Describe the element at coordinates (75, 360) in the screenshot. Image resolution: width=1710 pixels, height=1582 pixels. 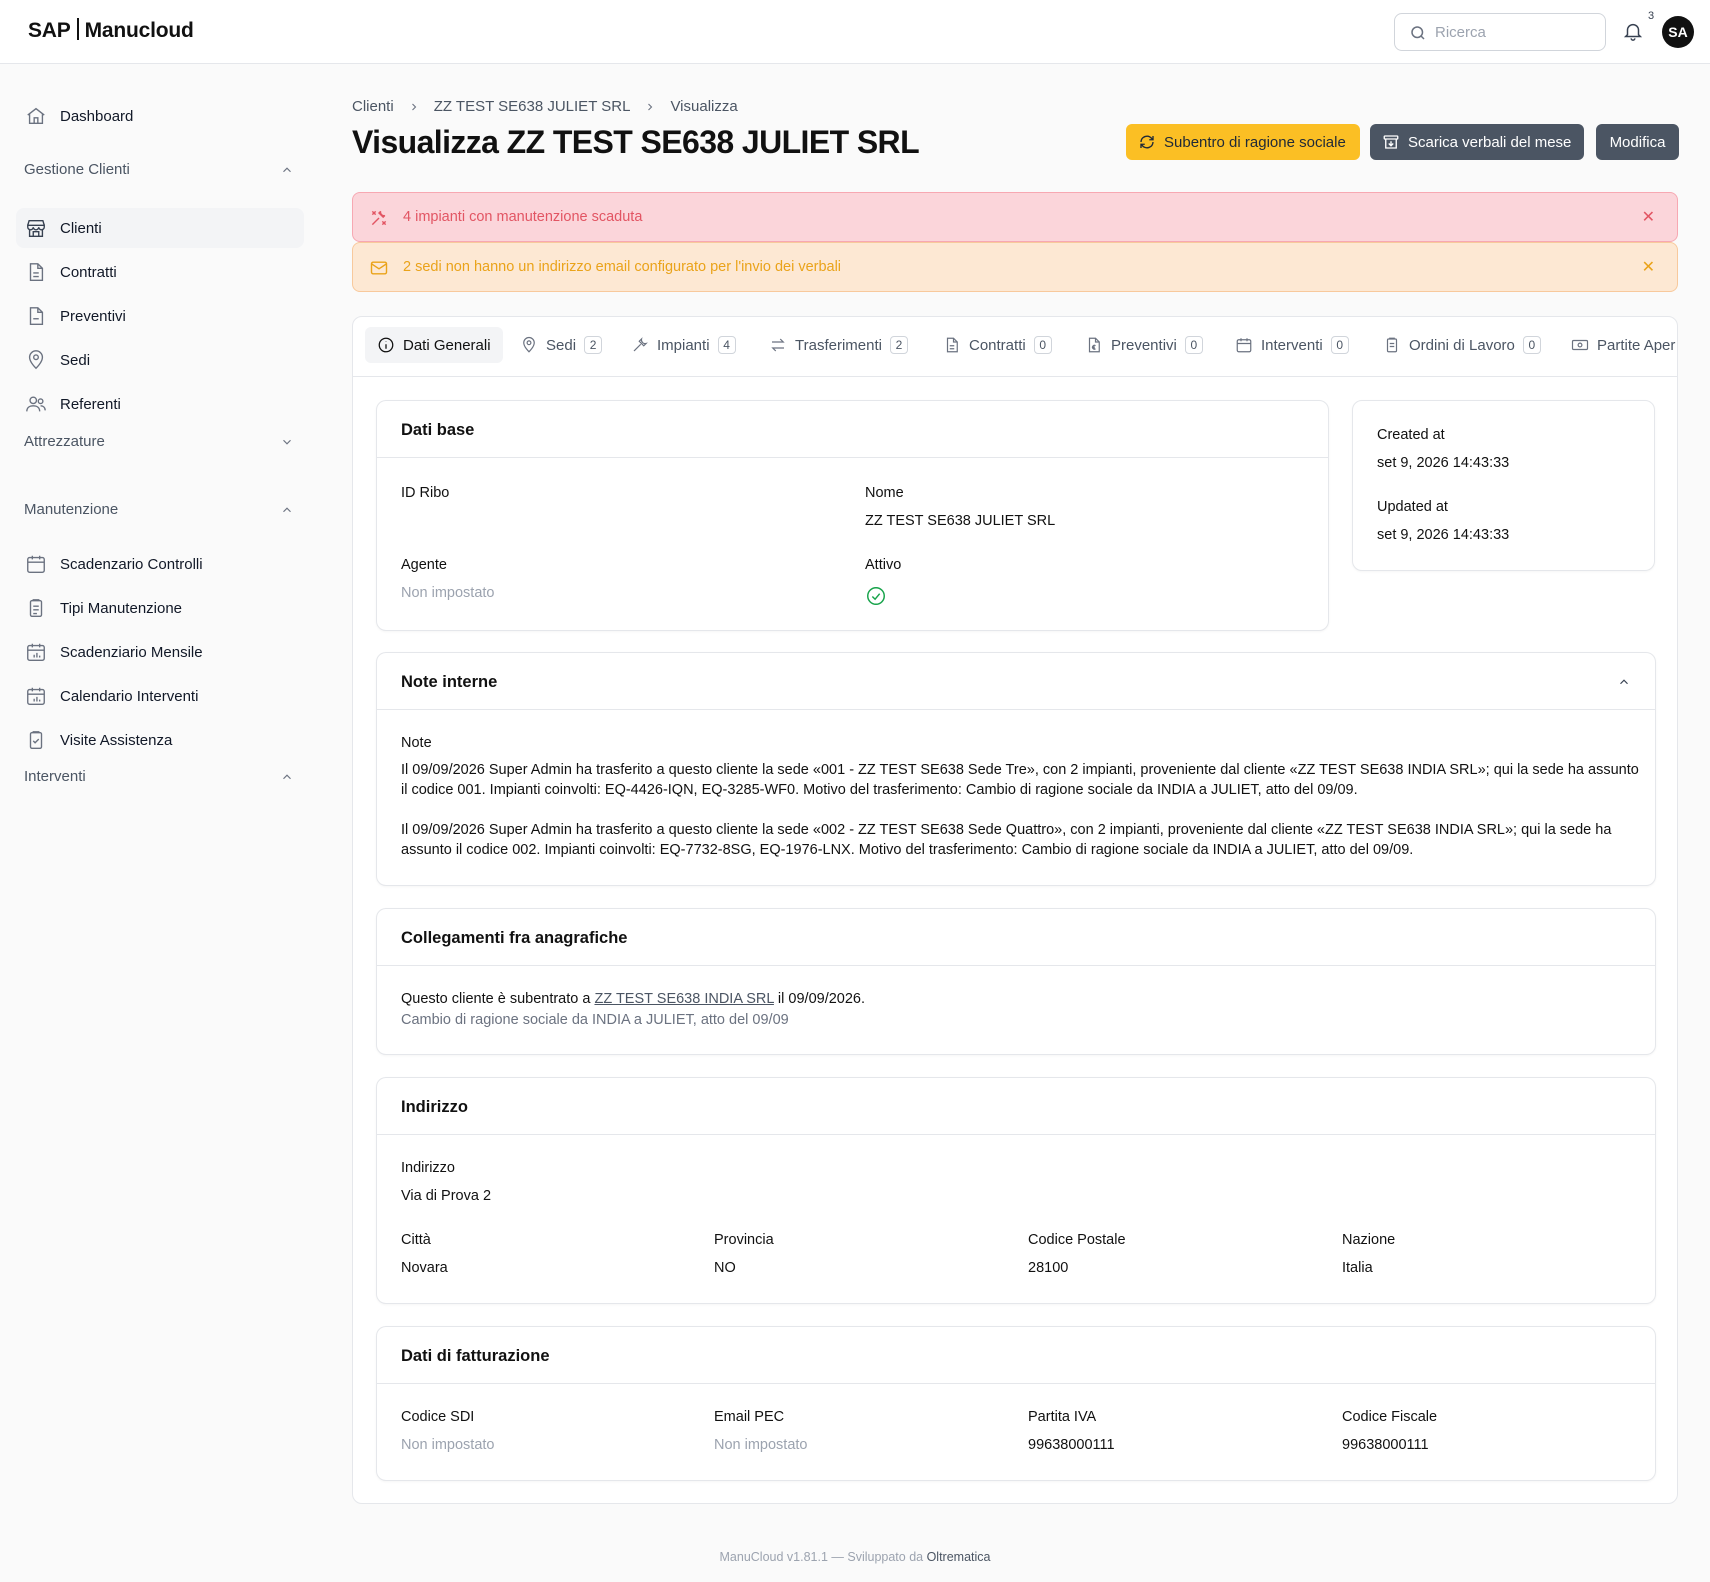
I see `sidebar-item-label: Sedi` at that location.